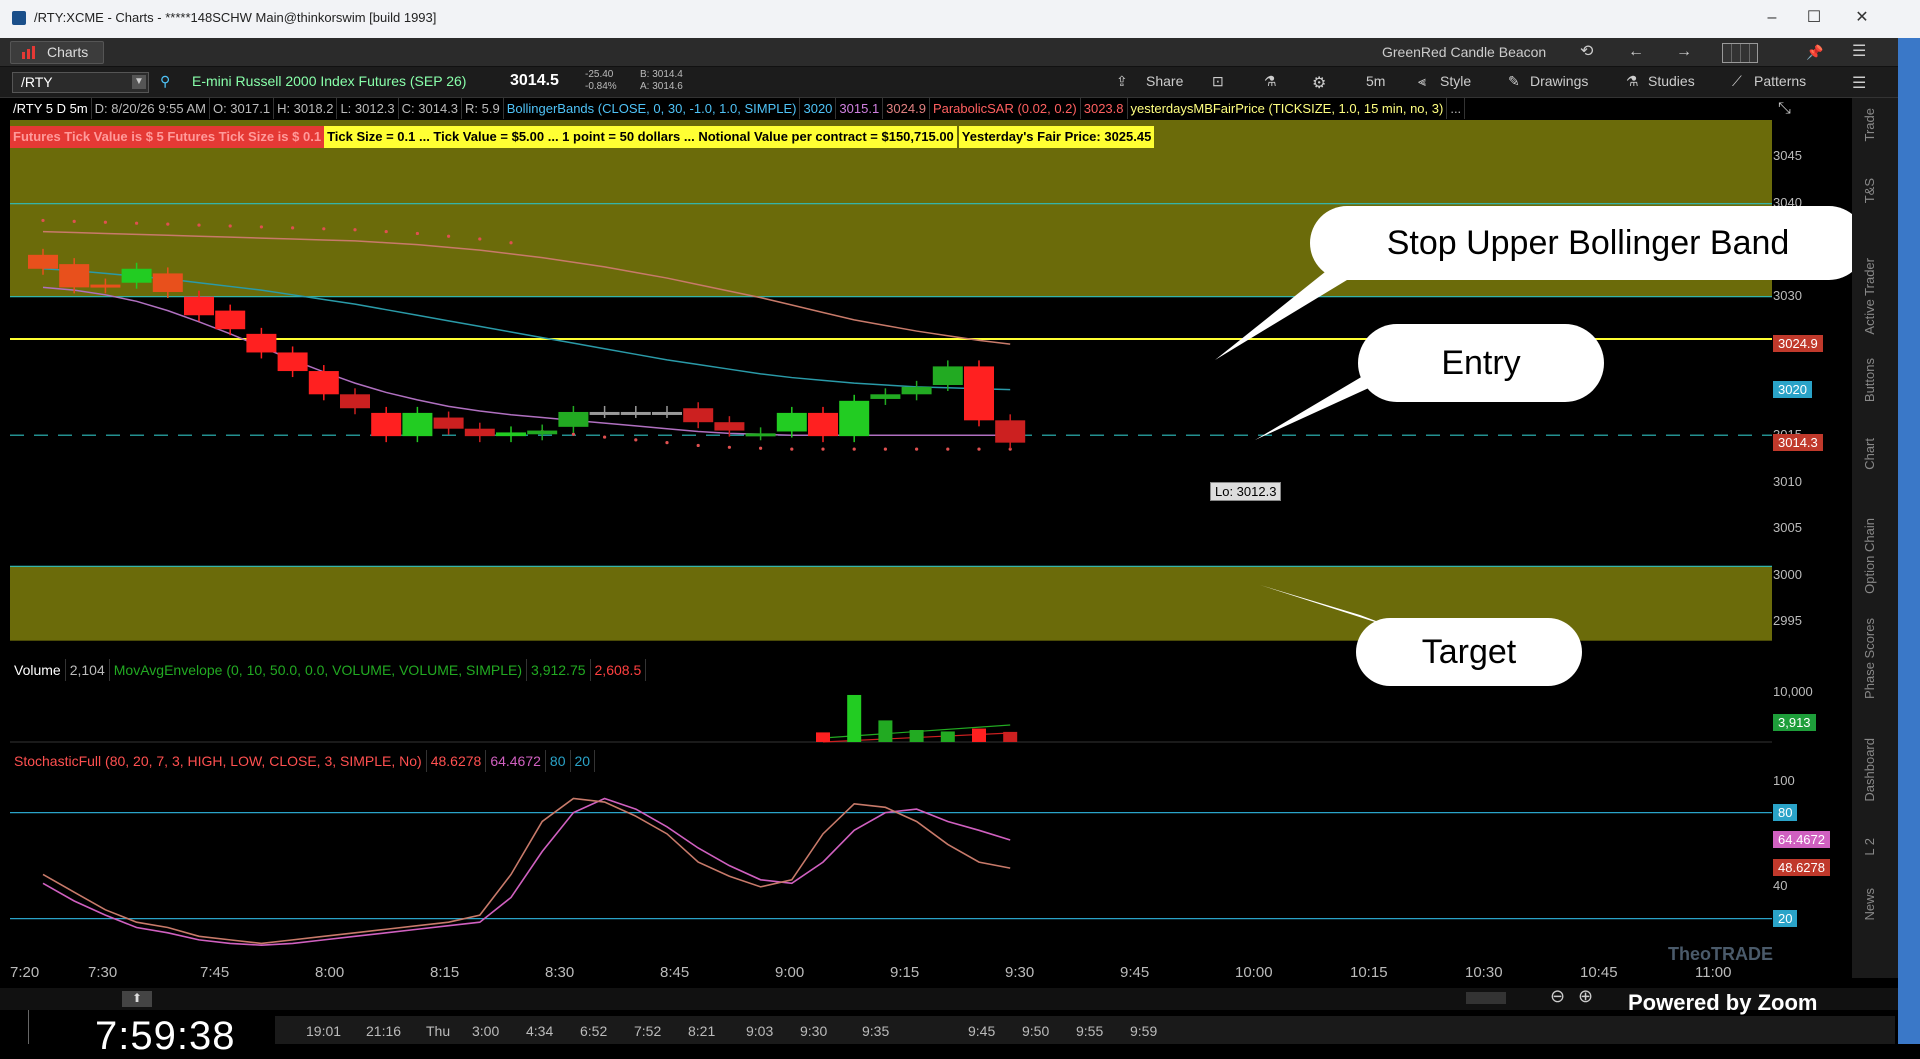  What do you see at coordinates (526, 871) in the screenshot?
I see `stoch-k-line` at bounding box center [526, 871].